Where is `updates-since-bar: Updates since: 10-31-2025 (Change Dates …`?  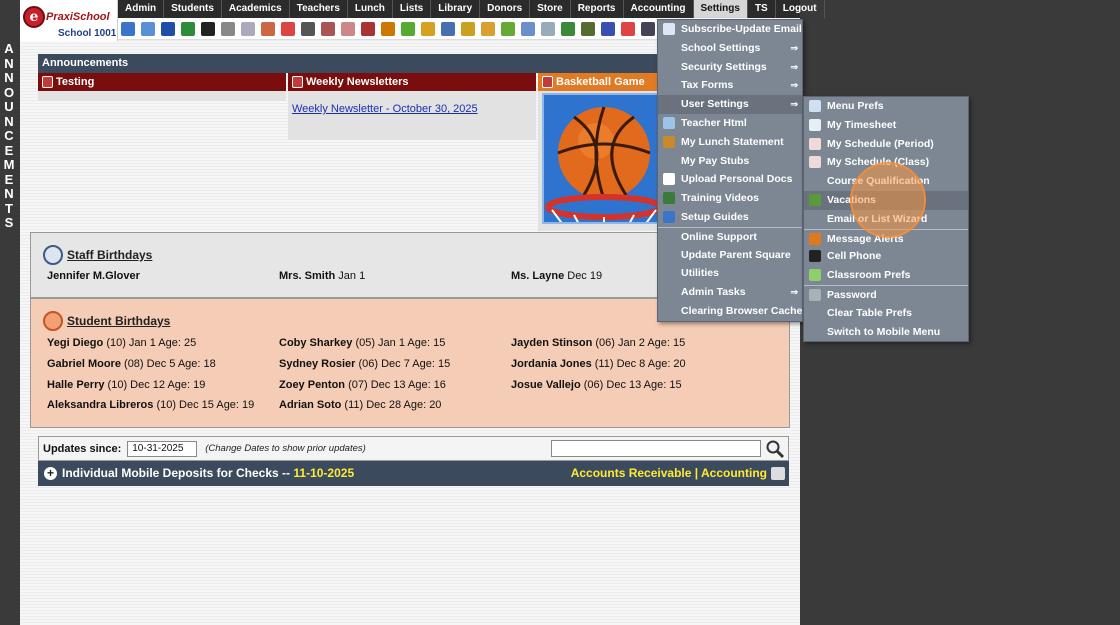
updates-since-bar: Updates since: 10-31-2025 (Change Dates … is located at coordinates (413, 448).